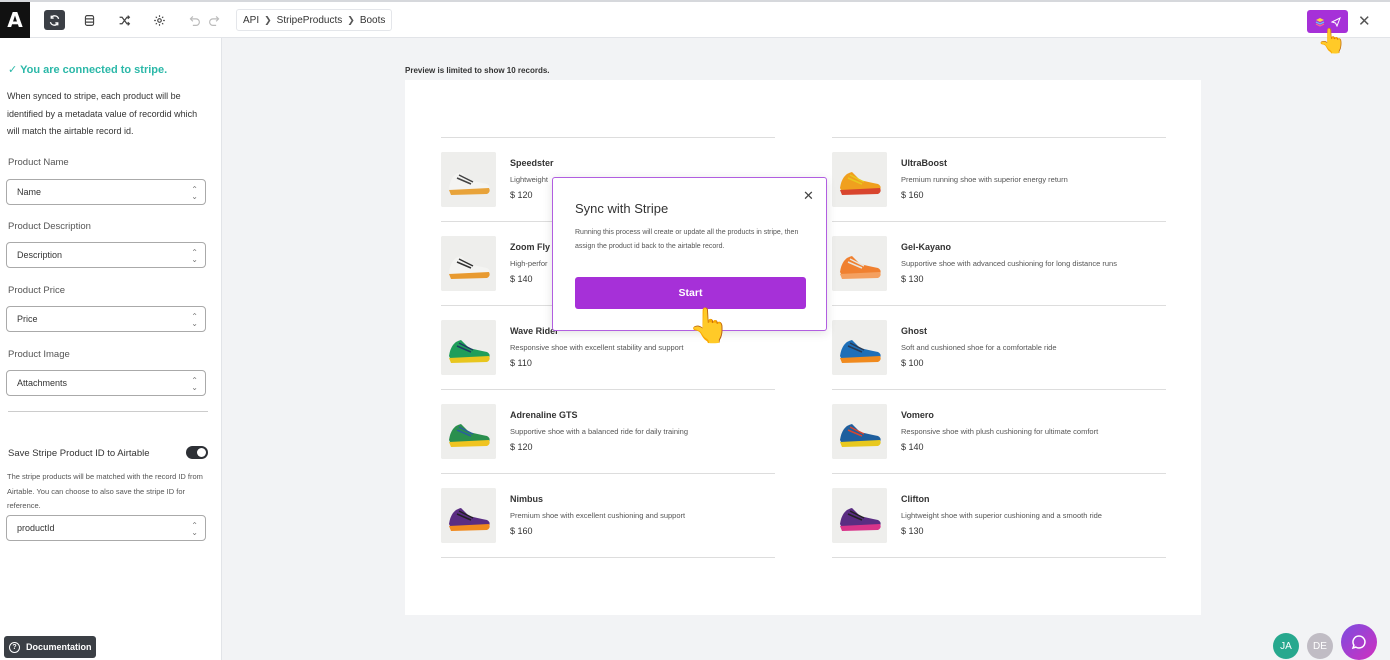 Image resolution: width=1390 pixels, height=660 pixels. I want to click on product-description: Lightweight, so click(529, 179).